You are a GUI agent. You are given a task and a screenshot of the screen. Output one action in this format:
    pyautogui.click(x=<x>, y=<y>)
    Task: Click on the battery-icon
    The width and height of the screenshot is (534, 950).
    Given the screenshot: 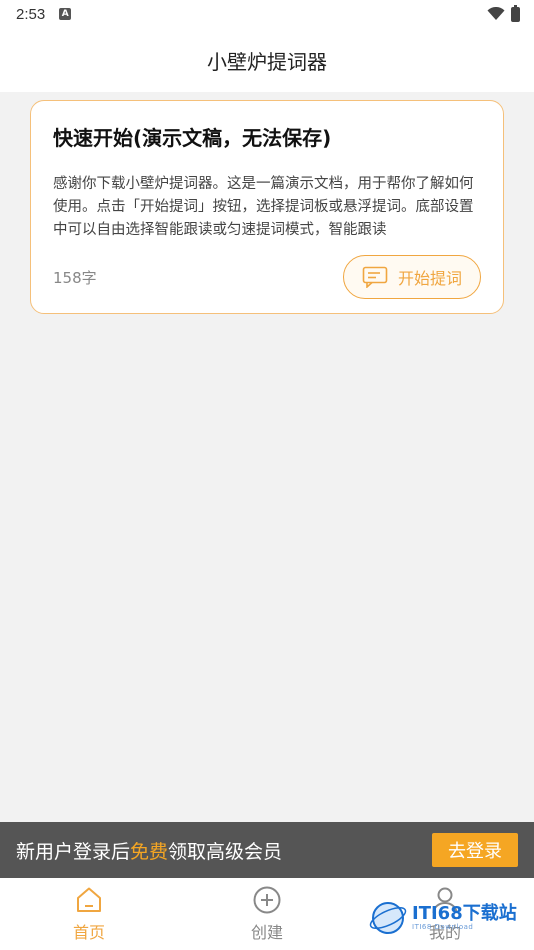 What is the action you would take?
    pyautogui.click(x=515, y=13)
    